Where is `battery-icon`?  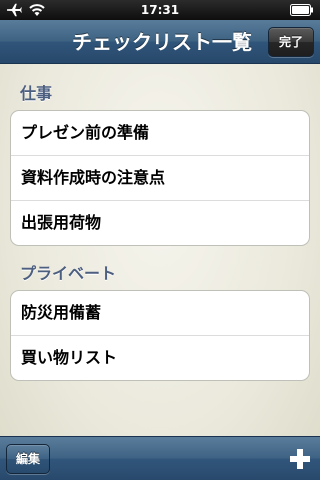
battery-icon is located at coordinates (301, 10).